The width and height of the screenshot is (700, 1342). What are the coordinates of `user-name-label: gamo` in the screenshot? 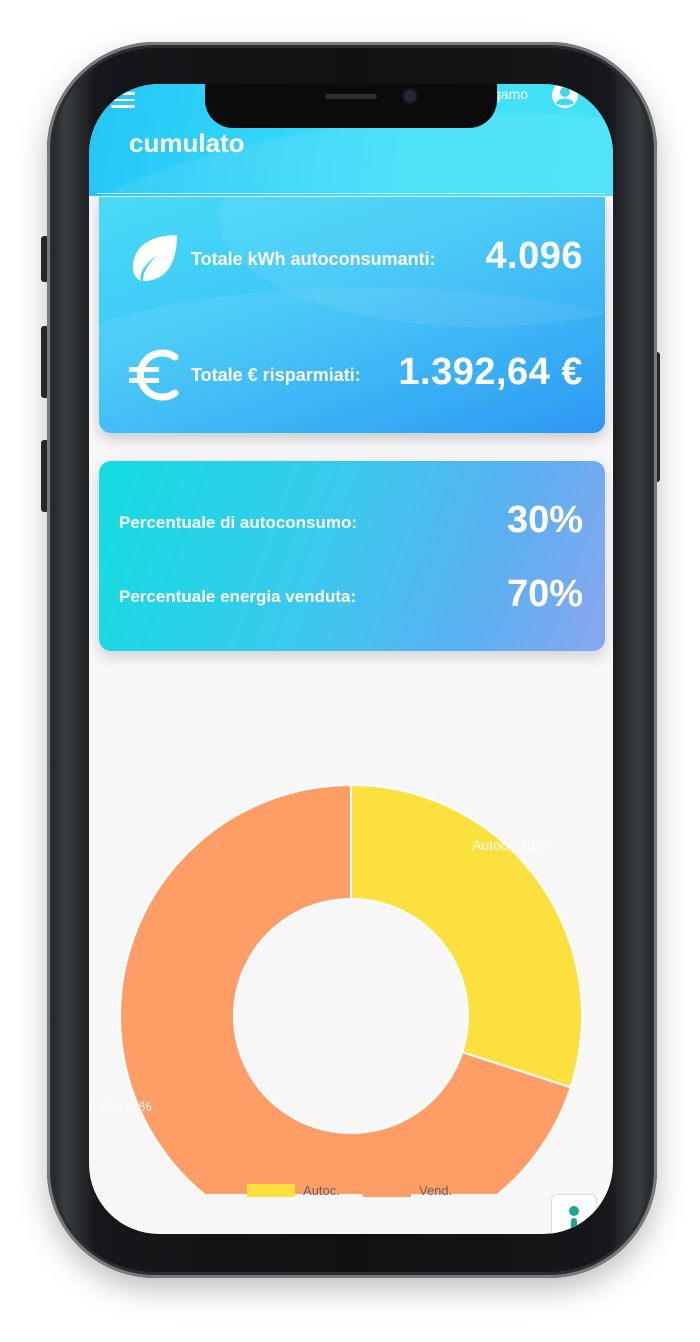 It's located at (510, 94).